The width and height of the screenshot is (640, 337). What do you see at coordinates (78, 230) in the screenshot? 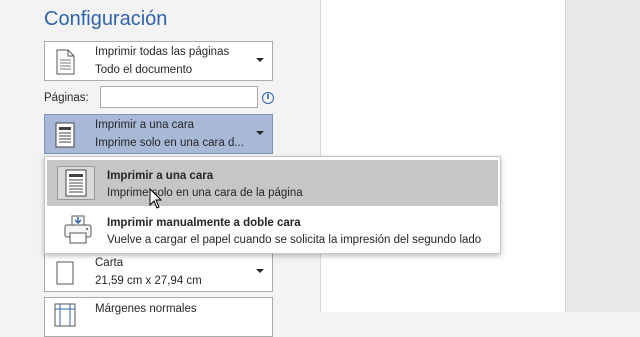
I see `printer-manual-duplex-icon` at bounding box center [78, 230].